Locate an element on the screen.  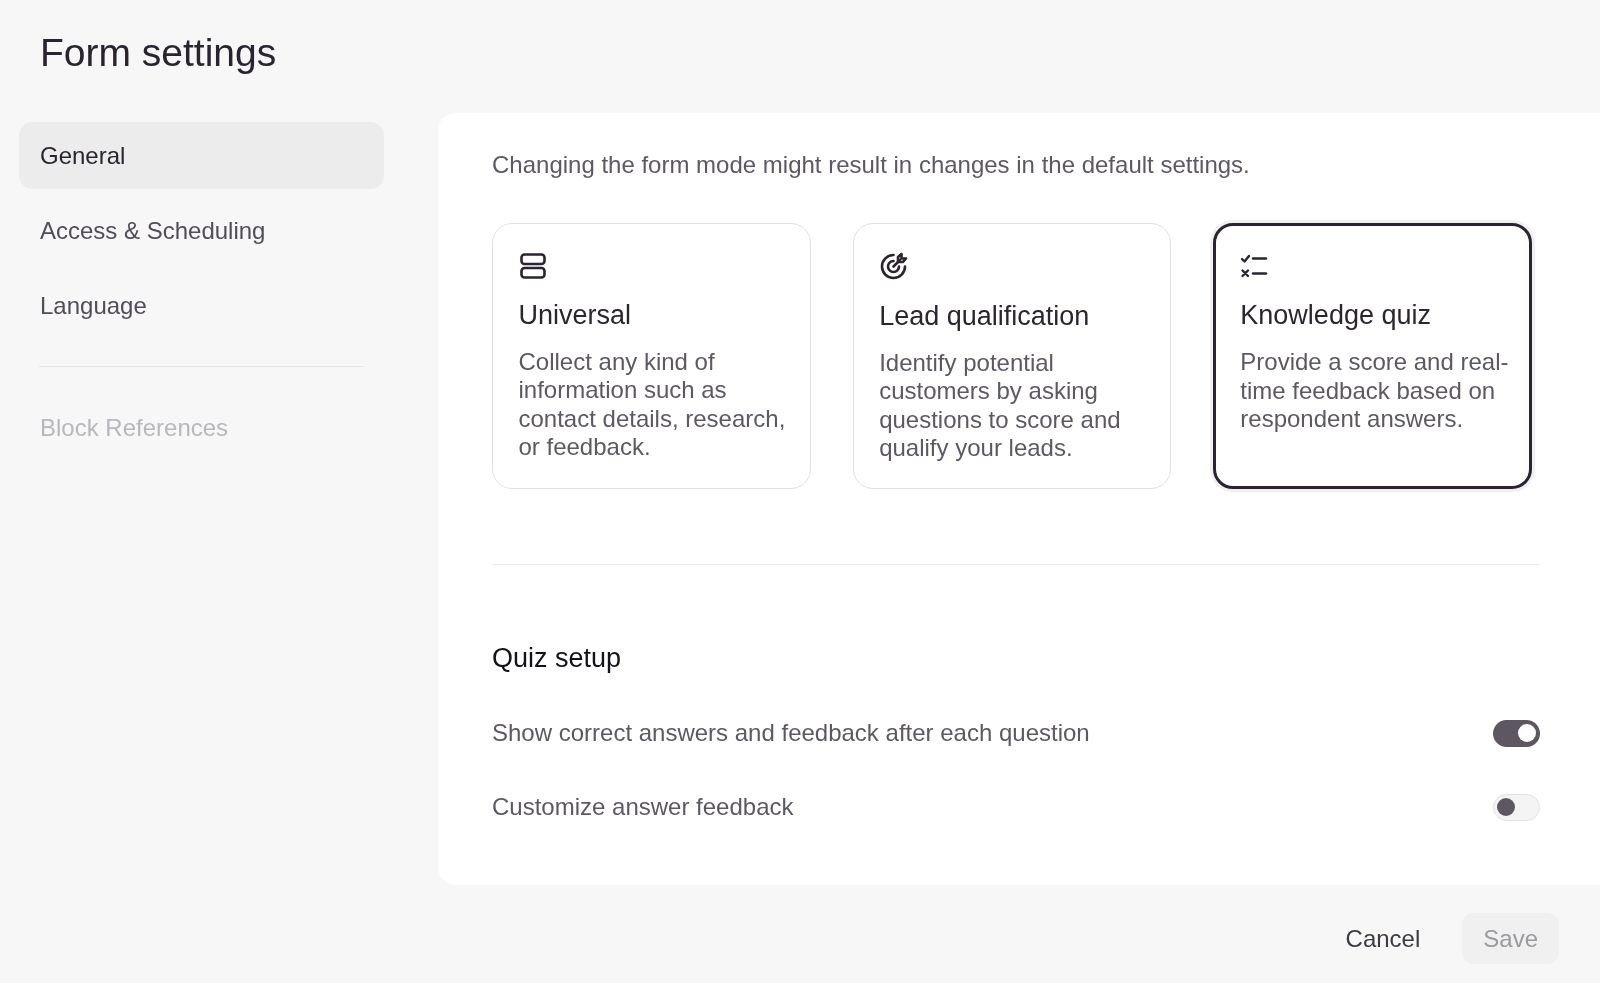
section-heading: Quiz setup is located at coordinates (557, 658).